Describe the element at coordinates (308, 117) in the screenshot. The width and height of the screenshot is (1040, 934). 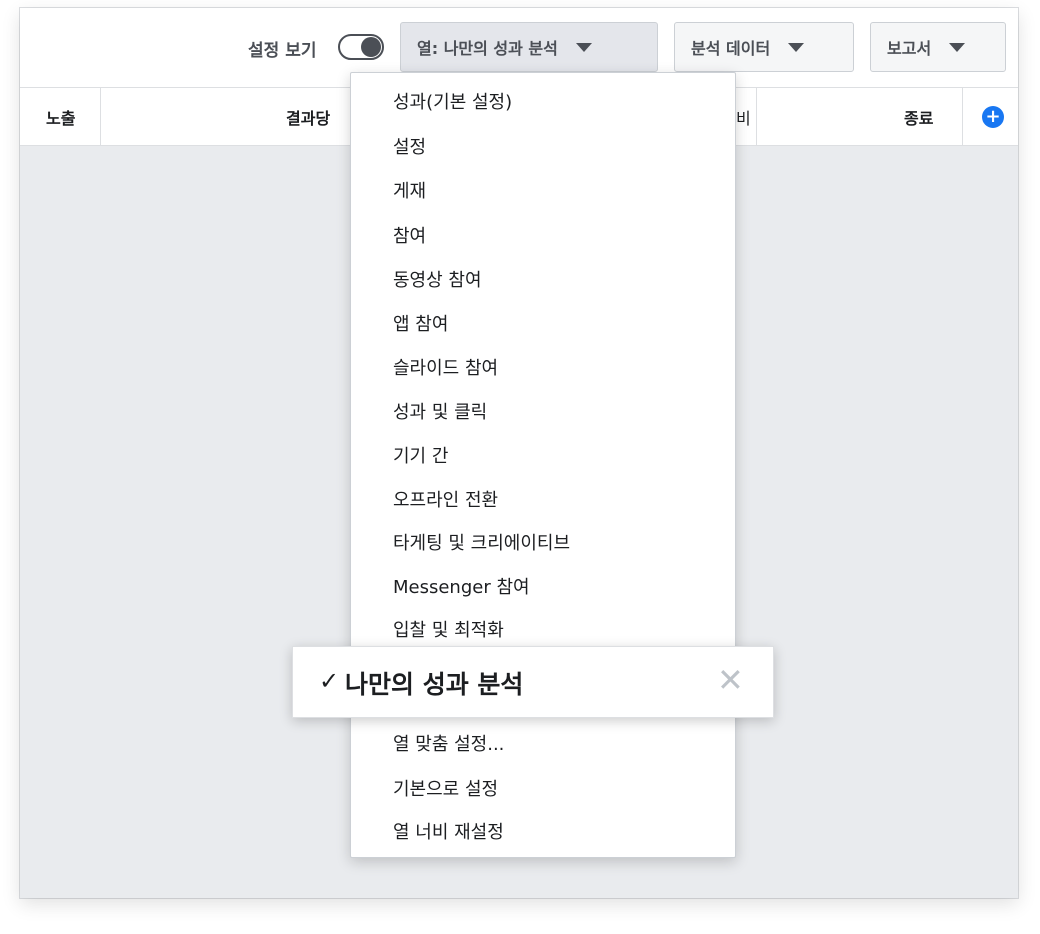
I see `column-header: 결과당` at that location.